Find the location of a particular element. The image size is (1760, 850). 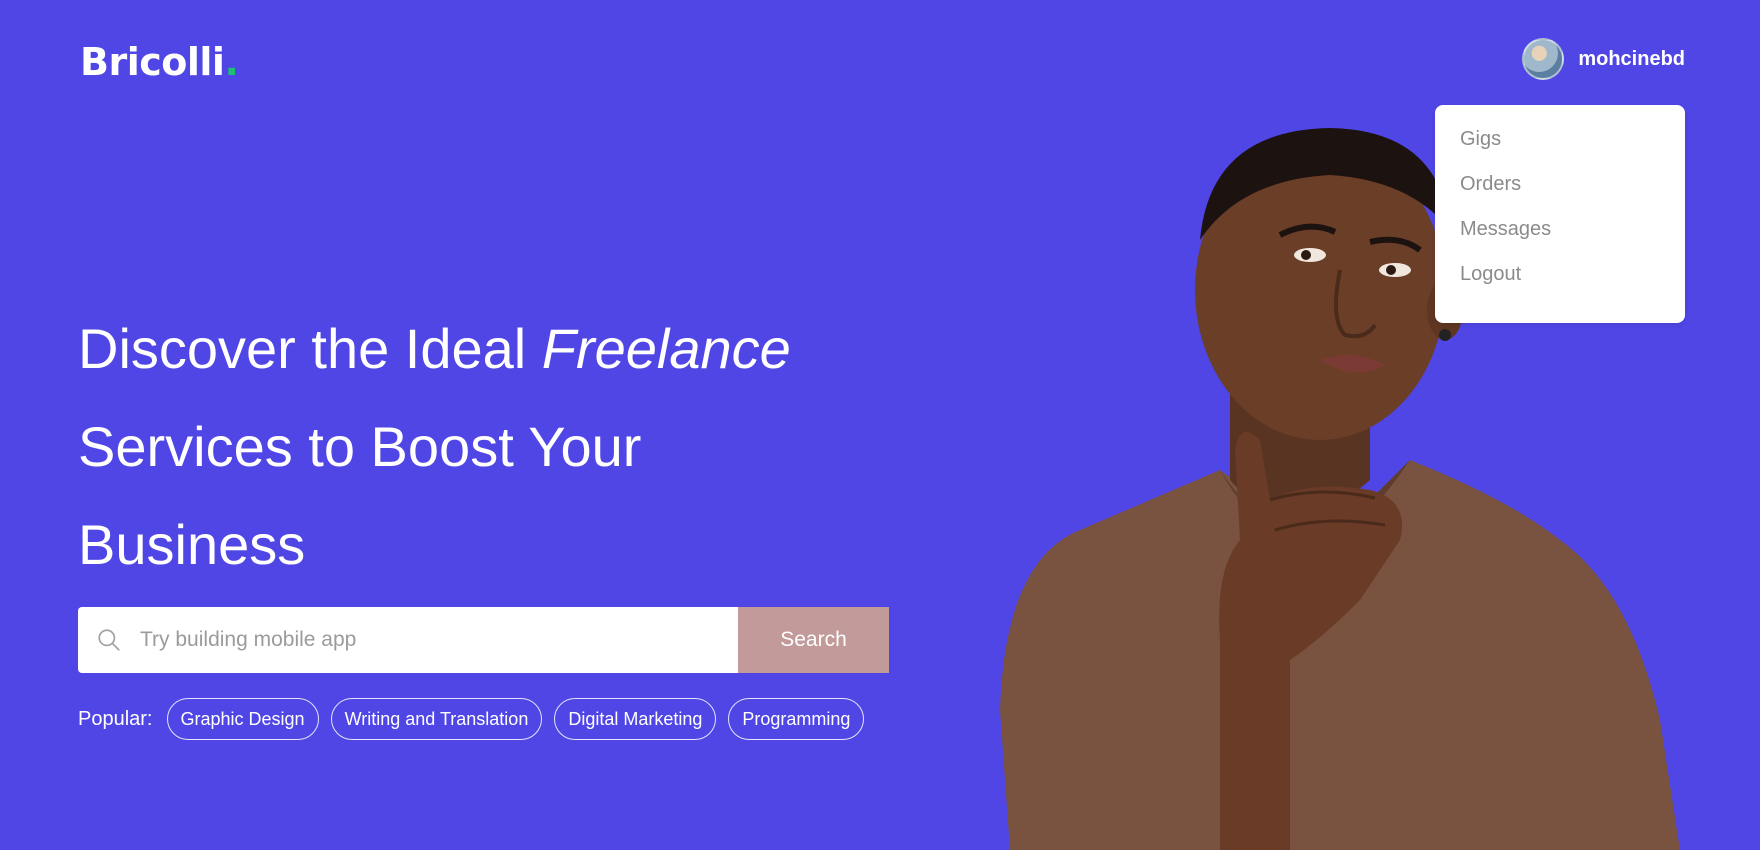

tag-digital-marketing: Digital Marketing is located at coordinates (635, 719).